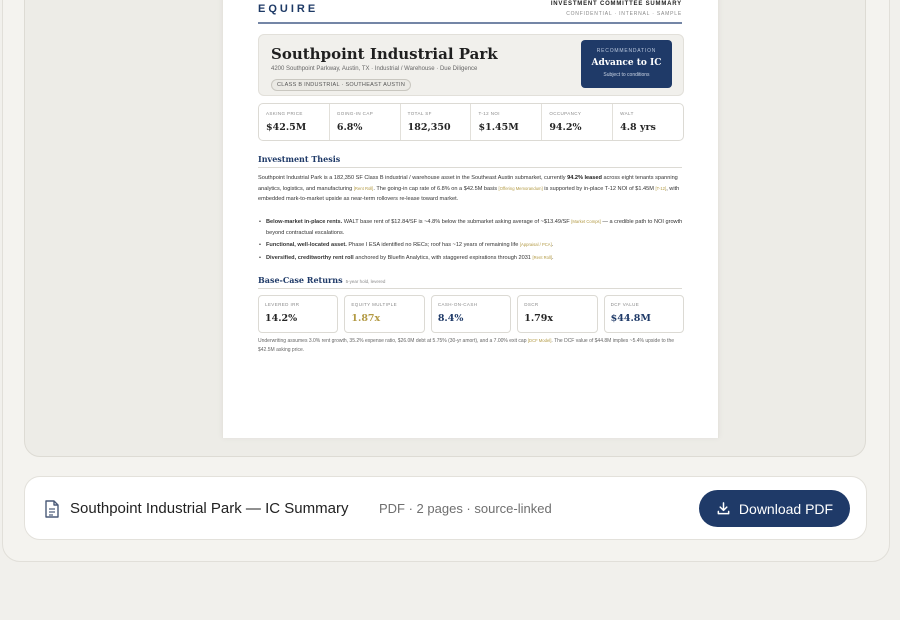  What do you see at coordinates (384, 54) in the screenshot?
I see `property-title: Southpoint Industrial Park` at bounding box center [384, 54].